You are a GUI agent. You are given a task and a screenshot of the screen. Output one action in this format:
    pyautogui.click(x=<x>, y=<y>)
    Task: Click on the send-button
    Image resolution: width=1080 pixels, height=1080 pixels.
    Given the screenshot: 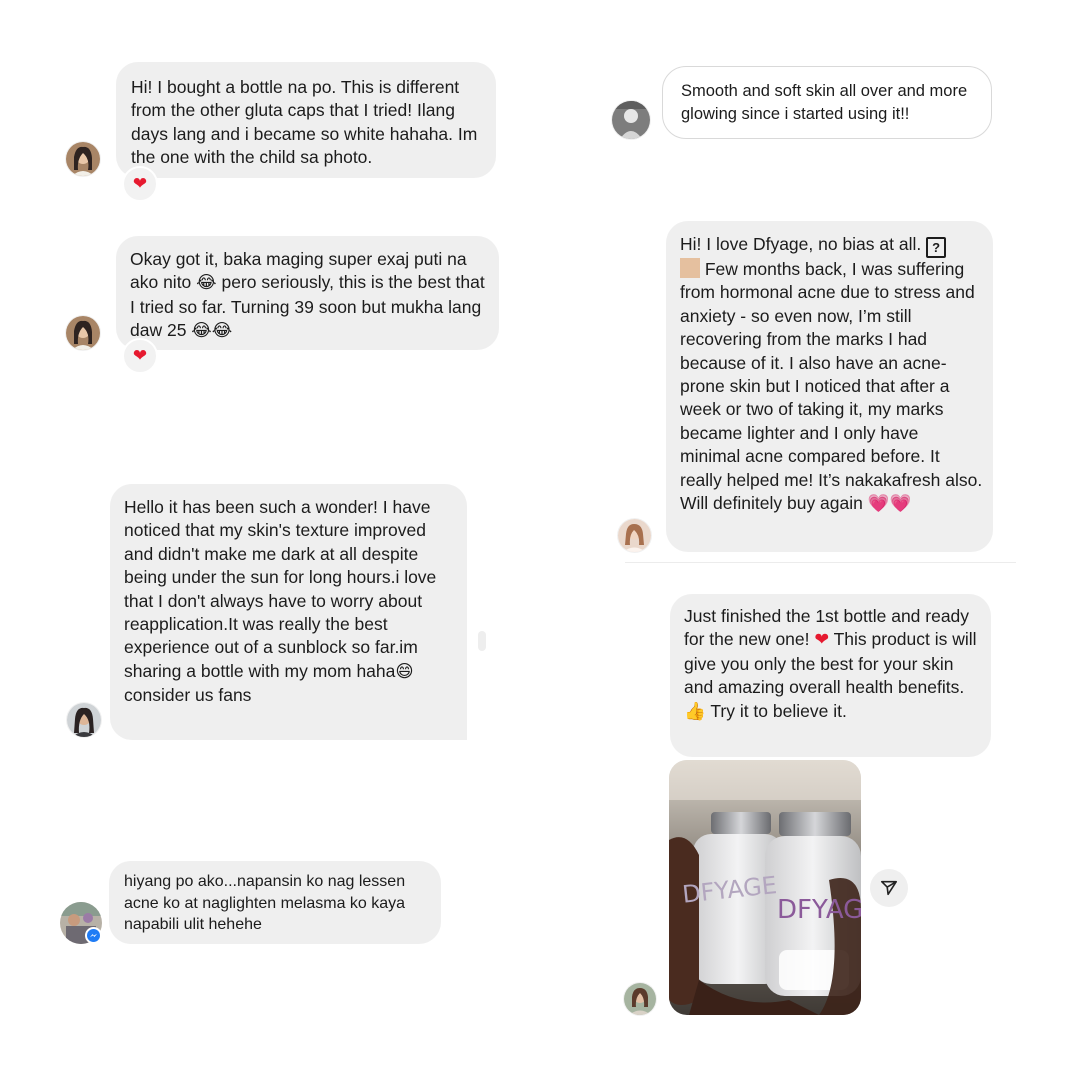 What is the action you would take?
    pyautogui.click(x=889, y=888)
    